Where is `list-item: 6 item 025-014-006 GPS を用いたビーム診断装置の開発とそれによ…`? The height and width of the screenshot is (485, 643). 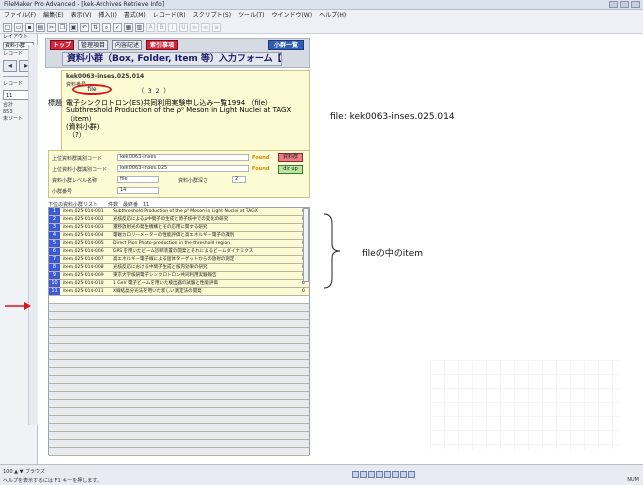 list-item: 6 item 025-014-006 GPS を用いたビーム診断装置の開発とそれによ… is located at coordinates (179, 252).